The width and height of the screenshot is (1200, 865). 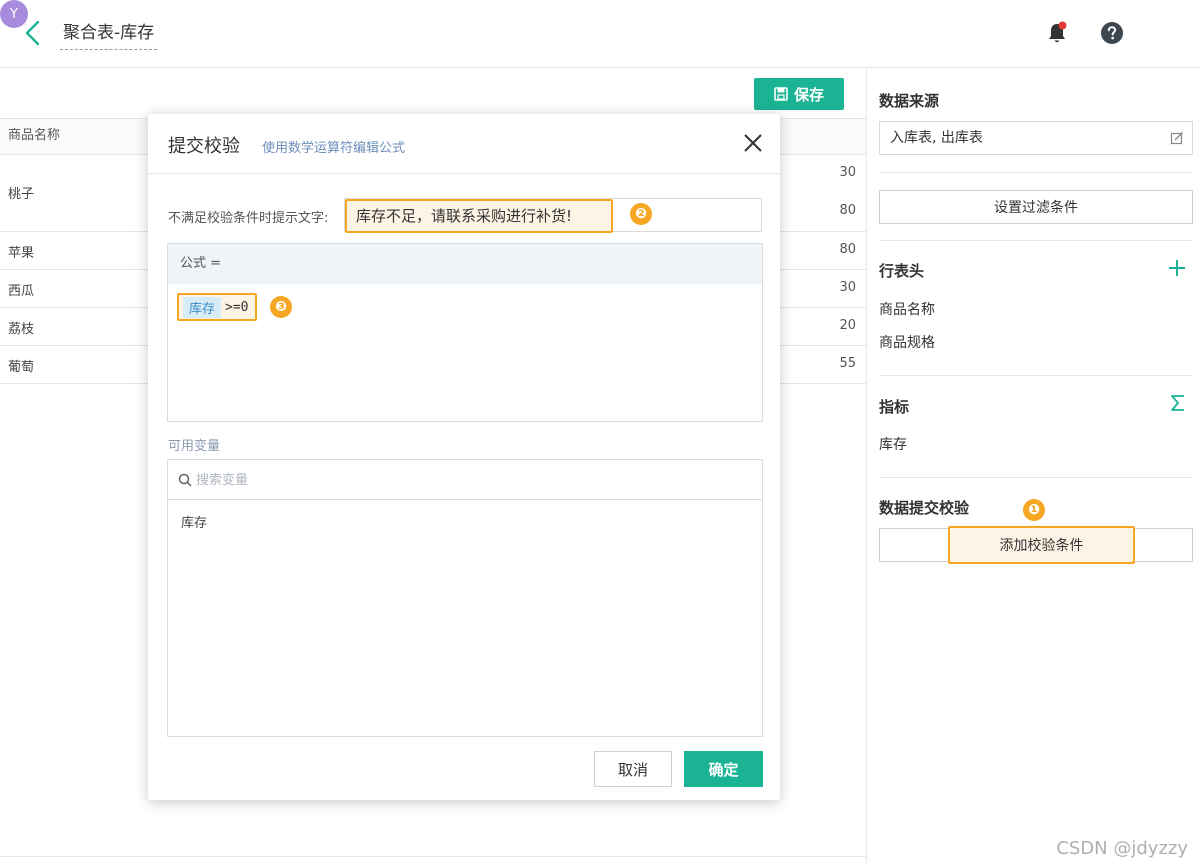 I want to click on add-metric-button, so click(x=1178, y=405).